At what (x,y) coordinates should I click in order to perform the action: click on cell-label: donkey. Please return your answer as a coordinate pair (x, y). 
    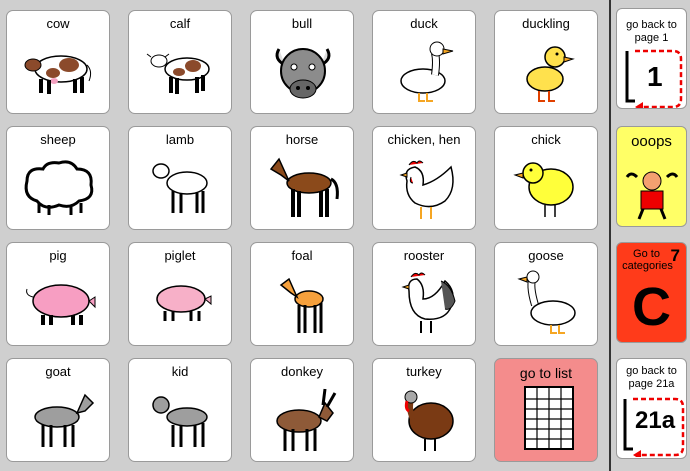
    Looking at the image, I should click on (302, 371).